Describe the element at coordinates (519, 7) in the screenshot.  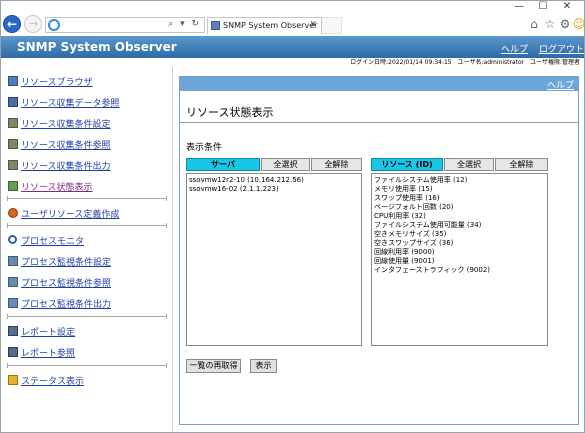
I see `minimize-icon: —` at that location.